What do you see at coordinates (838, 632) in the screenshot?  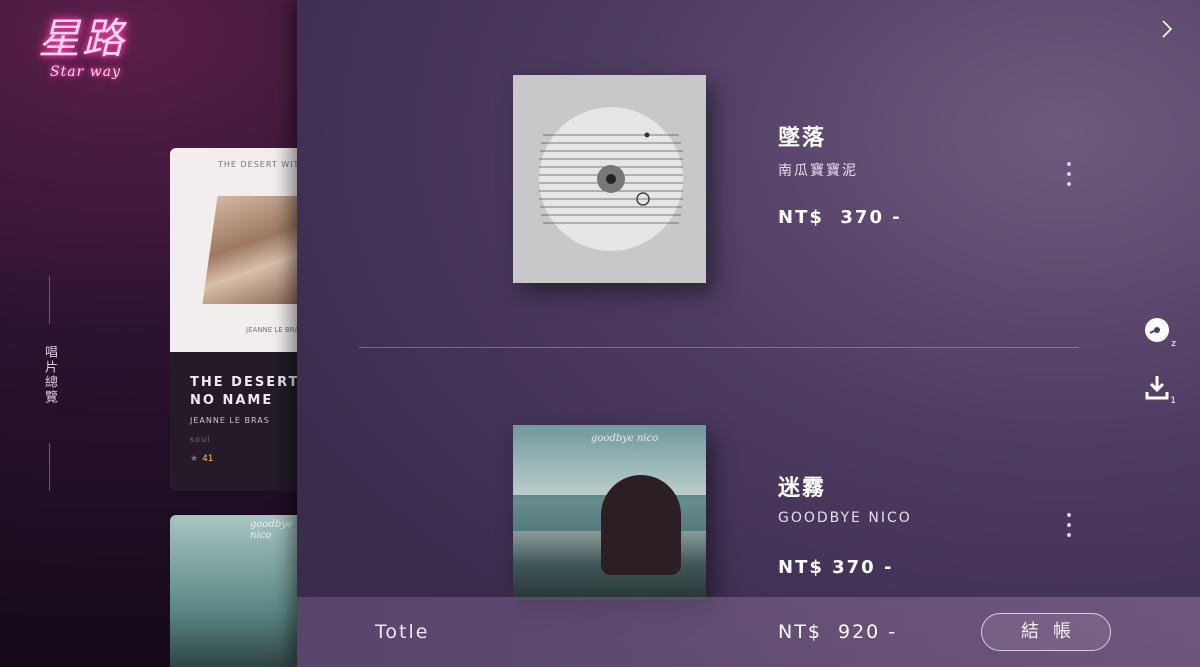 I see `total-price: NT$ 920 -` at bounding box center [838, 632].